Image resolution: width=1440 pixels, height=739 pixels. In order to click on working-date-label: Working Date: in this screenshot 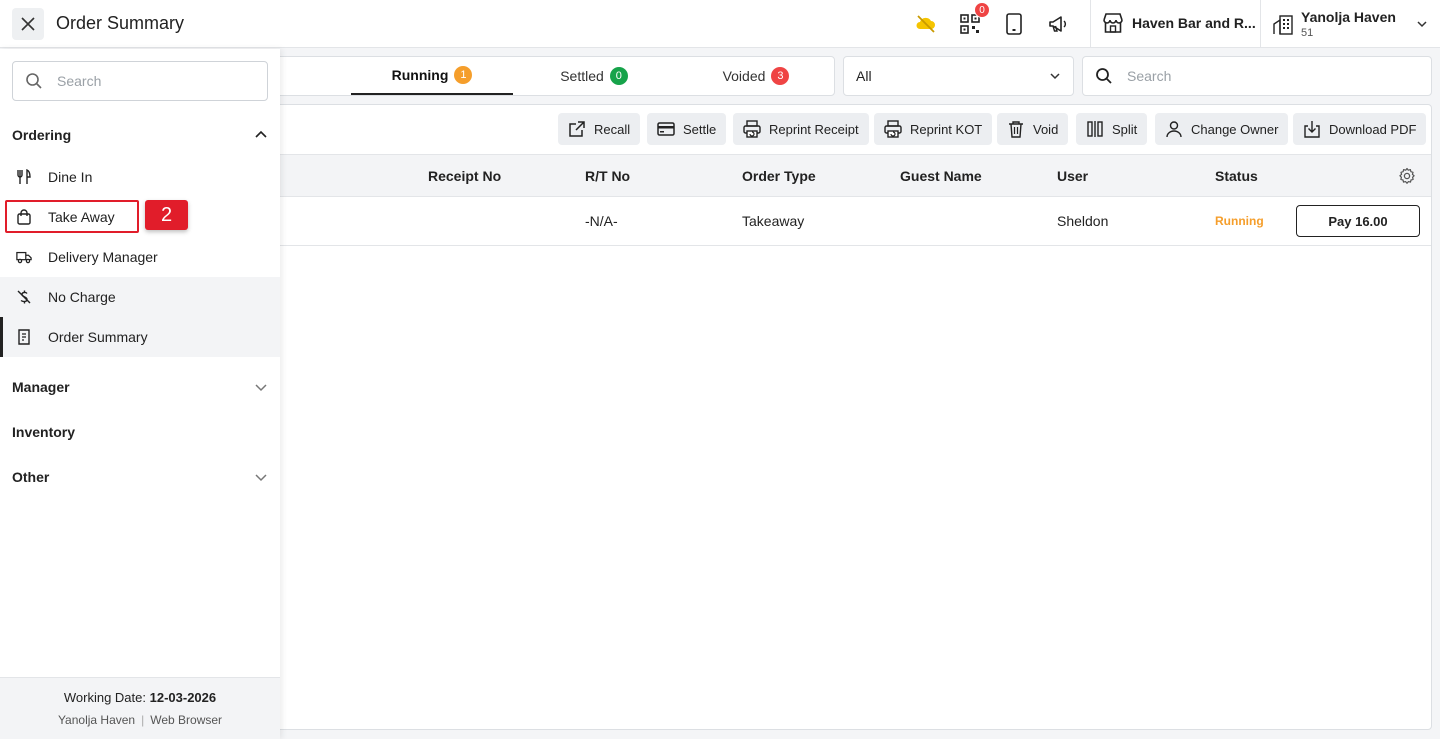, I will do `click(104, 697)`.